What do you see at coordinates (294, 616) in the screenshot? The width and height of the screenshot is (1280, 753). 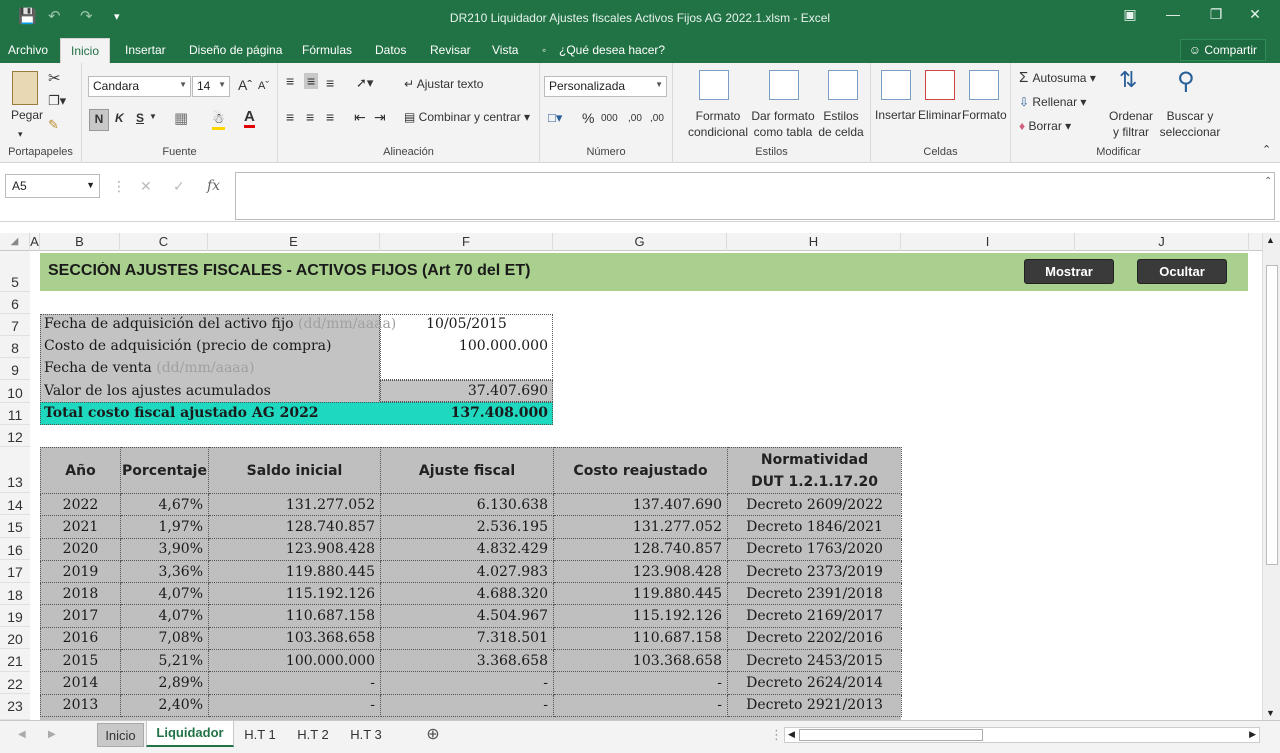 I see `cell-initial-balance: 110.687.158` at bounding box center [294, 616].